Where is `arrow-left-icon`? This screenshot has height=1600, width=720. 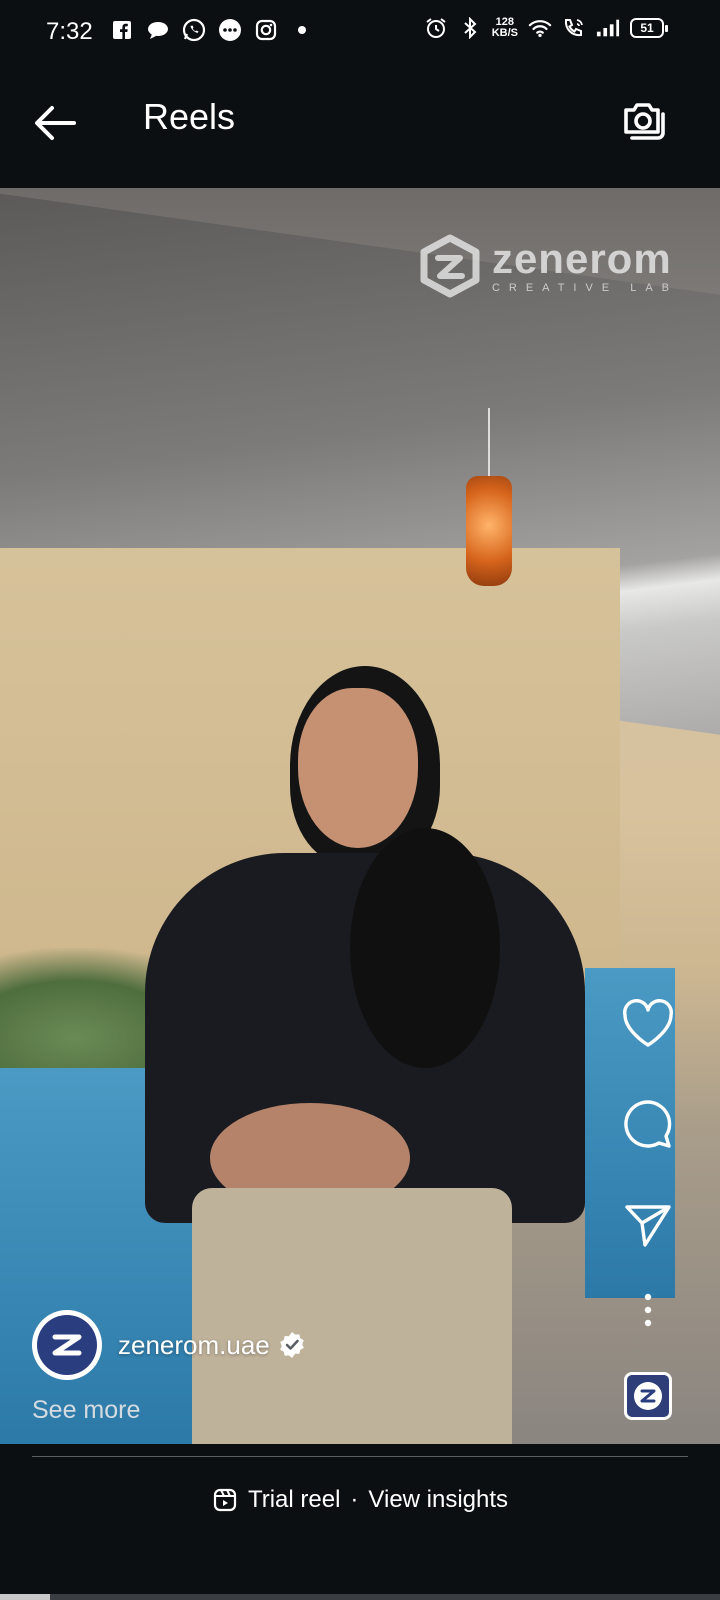
arrow-left-icon is located at coordinates (55, 123).